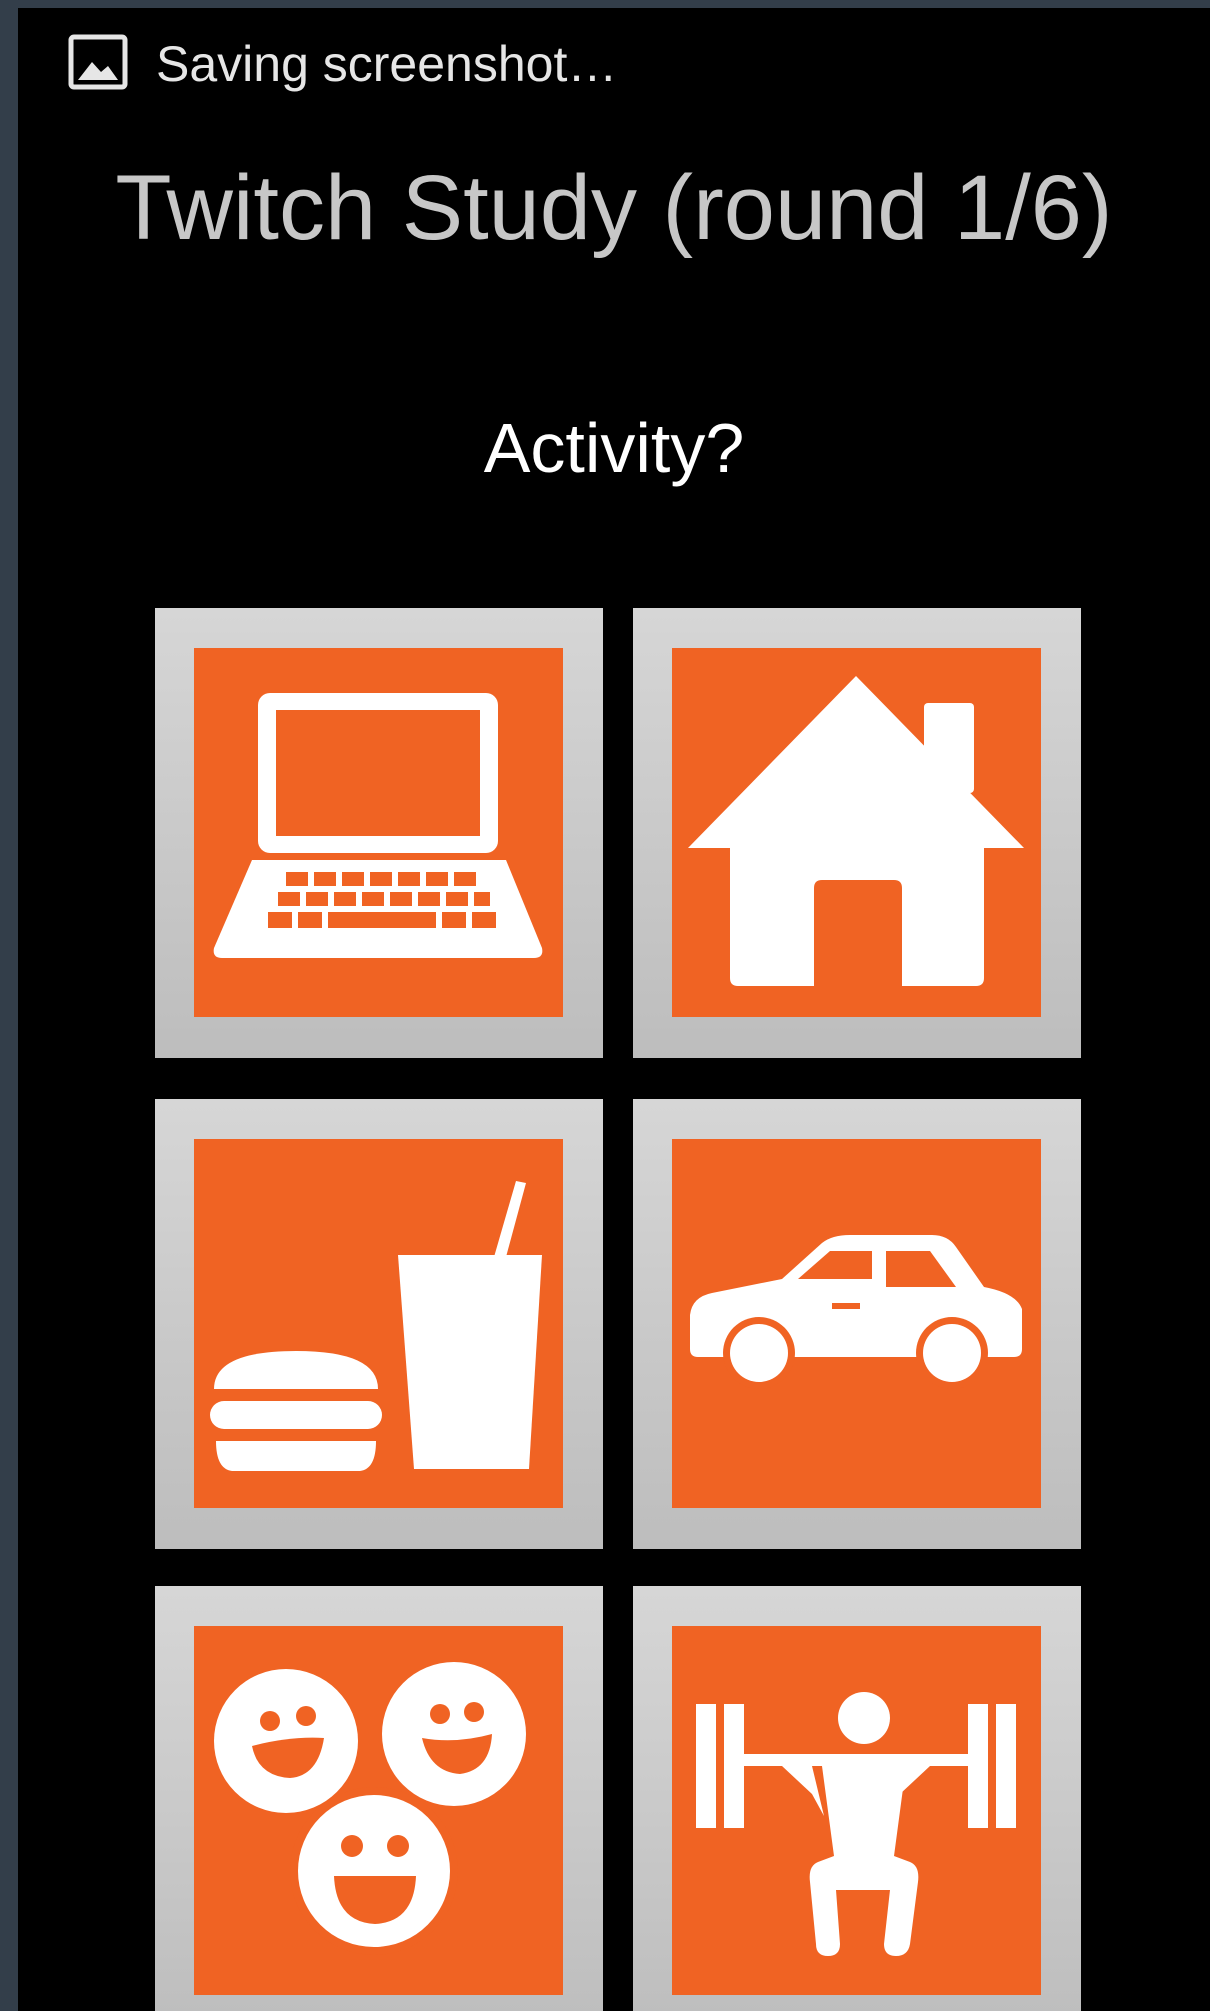 The image size is (1210, 2011). What do you see at coordinates (856, 1312) in the screenshot?
I see `car-icon` at bounding box center [856, 1312].